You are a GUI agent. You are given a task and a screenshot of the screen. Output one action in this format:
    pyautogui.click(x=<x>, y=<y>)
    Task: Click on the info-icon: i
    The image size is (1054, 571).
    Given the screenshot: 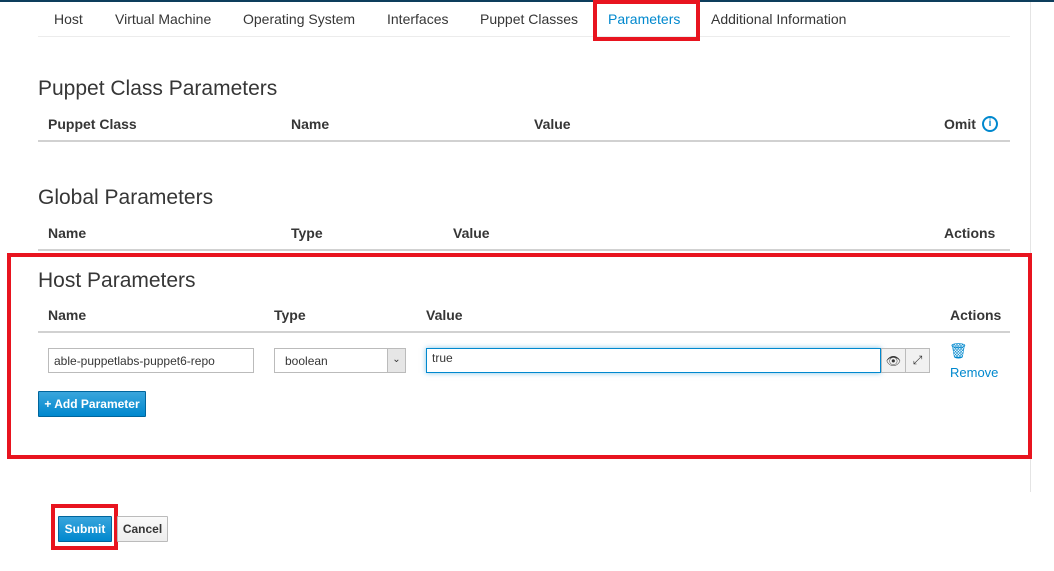 What is the action you would take?
    pyautogui.click(x=990, y=124)
    